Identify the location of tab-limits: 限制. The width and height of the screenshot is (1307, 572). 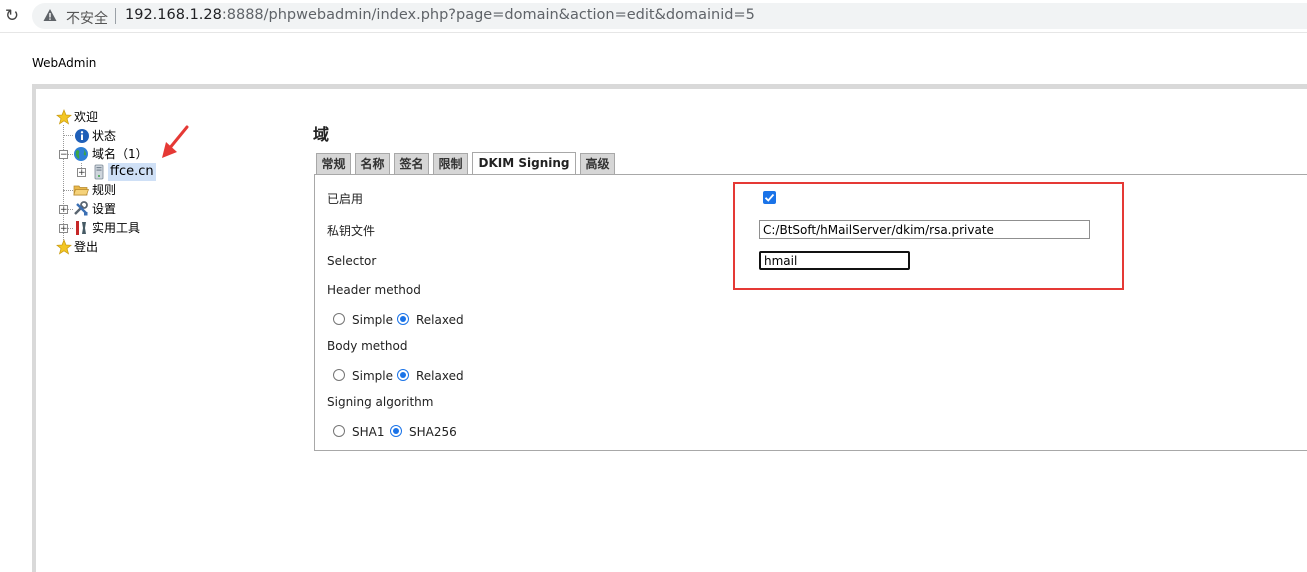
(450, 163).